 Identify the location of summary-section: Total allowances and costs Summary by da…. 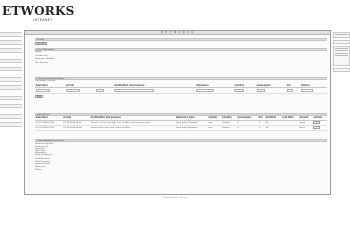
(181, 155).